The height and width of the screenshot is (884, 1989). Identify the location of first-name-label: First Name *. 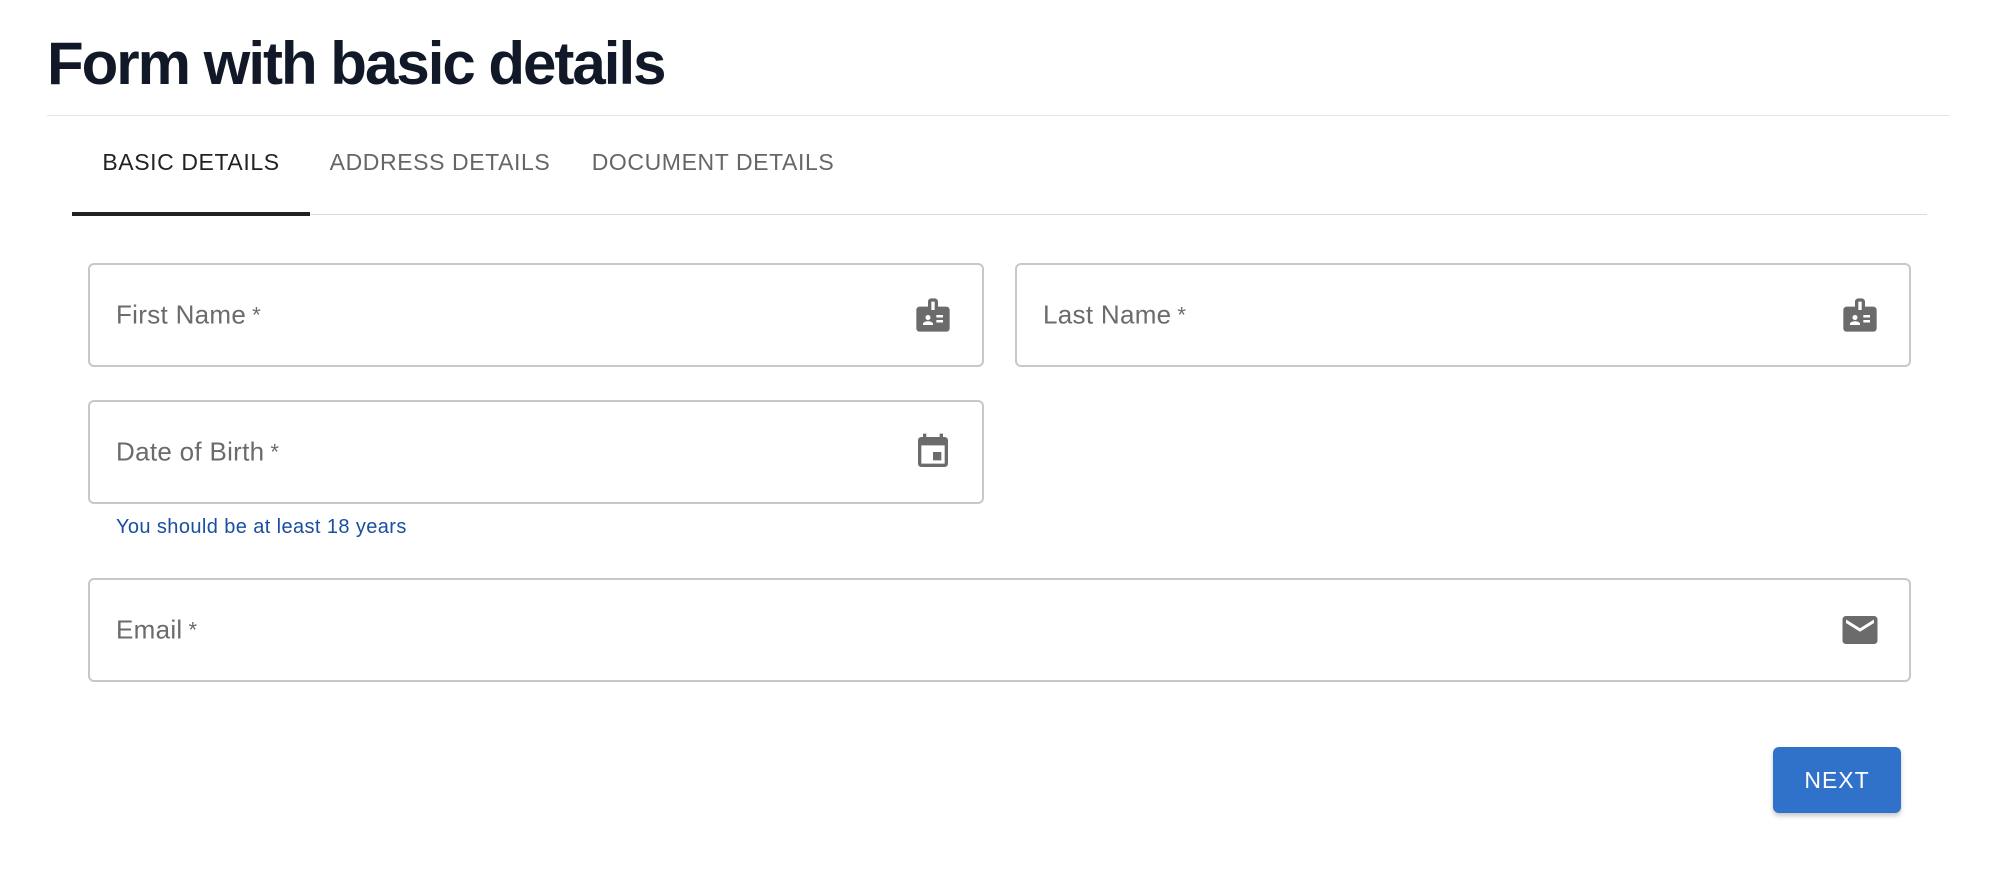
(188, 315).